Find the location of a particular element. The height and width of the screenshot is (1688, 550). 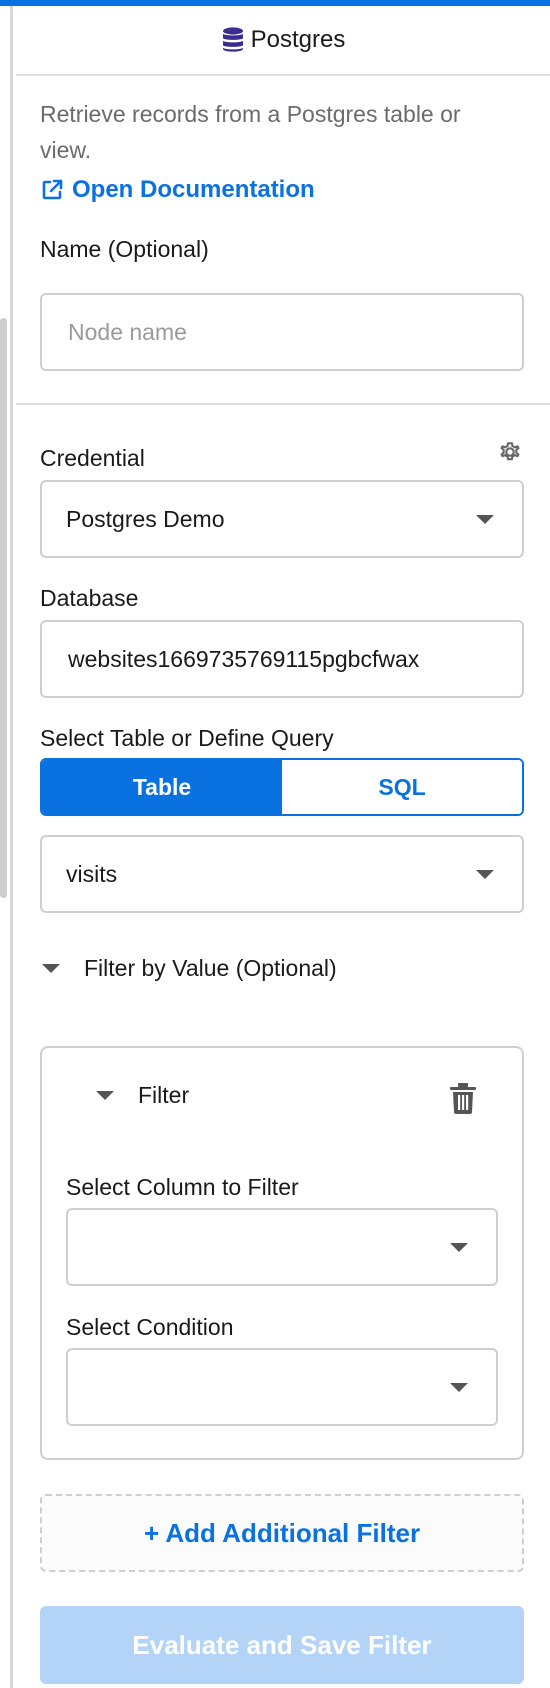

section-divider is located at coordinates (283, 404).